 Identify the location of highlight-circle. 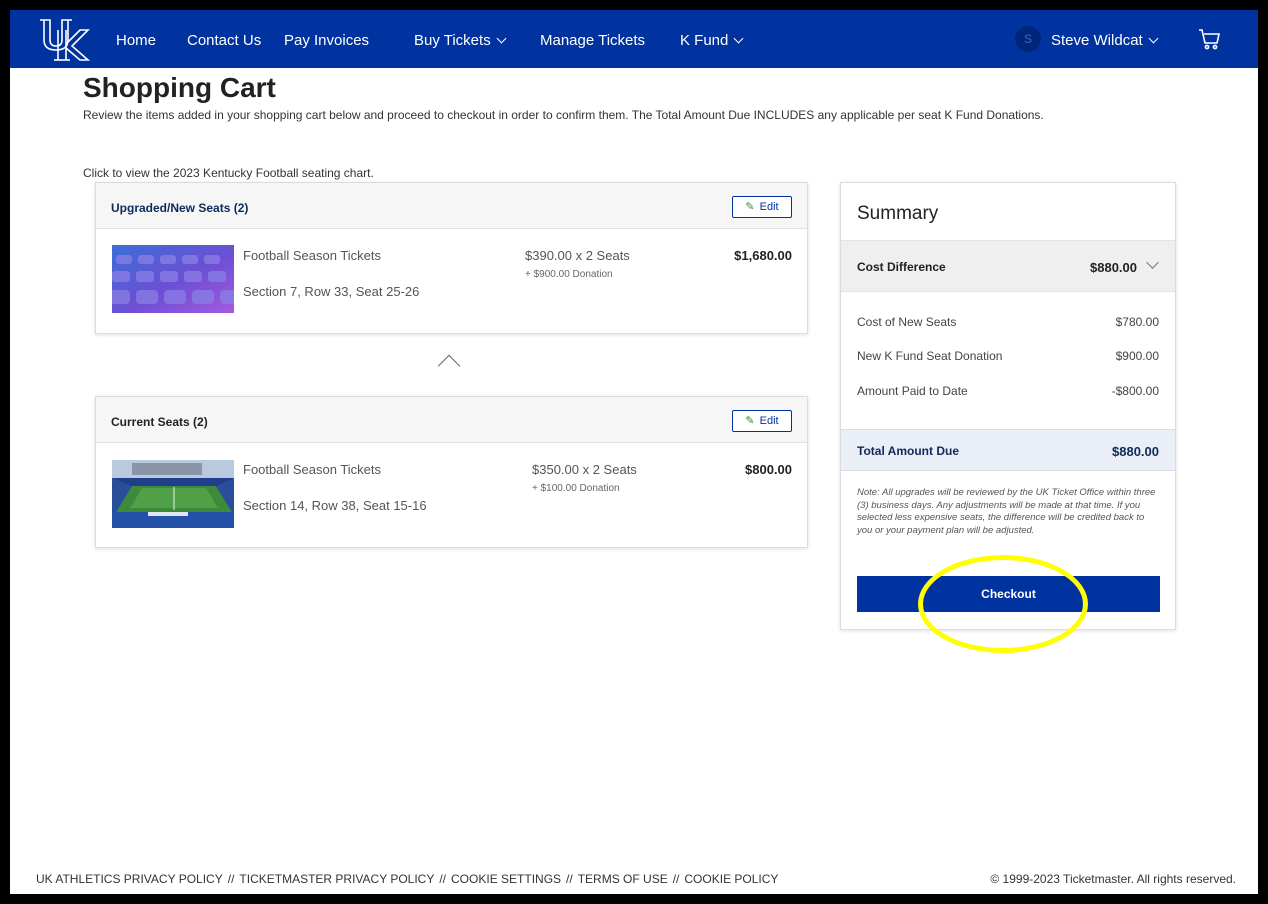
(1003, 604).